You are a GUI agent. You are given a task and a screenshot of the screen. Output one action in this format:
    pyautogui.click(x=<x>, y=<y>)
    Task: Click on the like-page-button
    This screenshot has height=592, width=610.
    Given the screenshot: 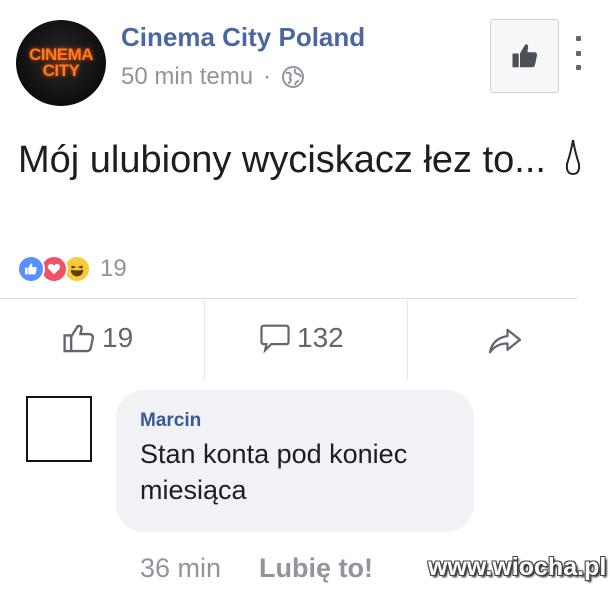 What is the action you would take?
    pyautogui.click(x=524, y=56)
    